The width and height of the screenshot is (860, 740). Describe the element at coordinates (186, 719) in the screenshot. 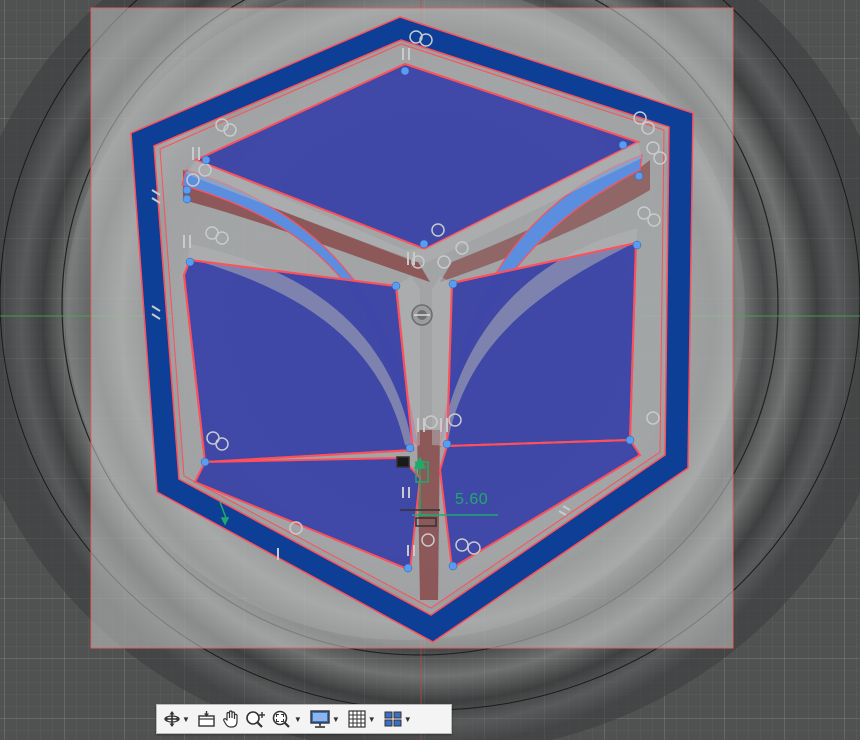

I see `orbit-menu-caret-icon: ▼` at that location.